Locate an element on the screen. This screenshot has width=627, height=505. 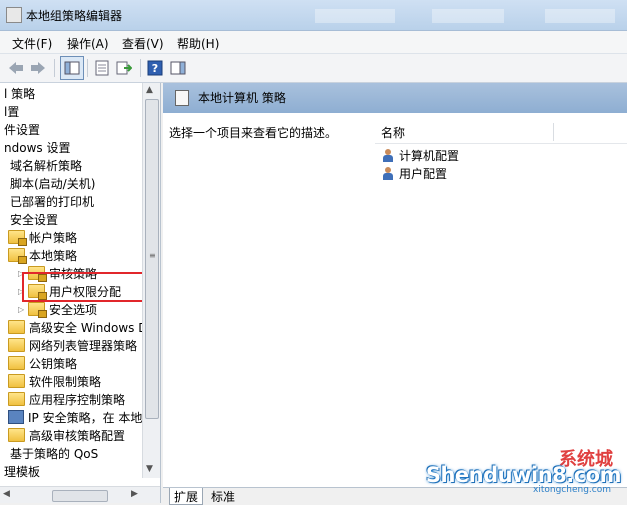
list-item-computer-config: 计算机配置 is located at coordinates (420, 155).